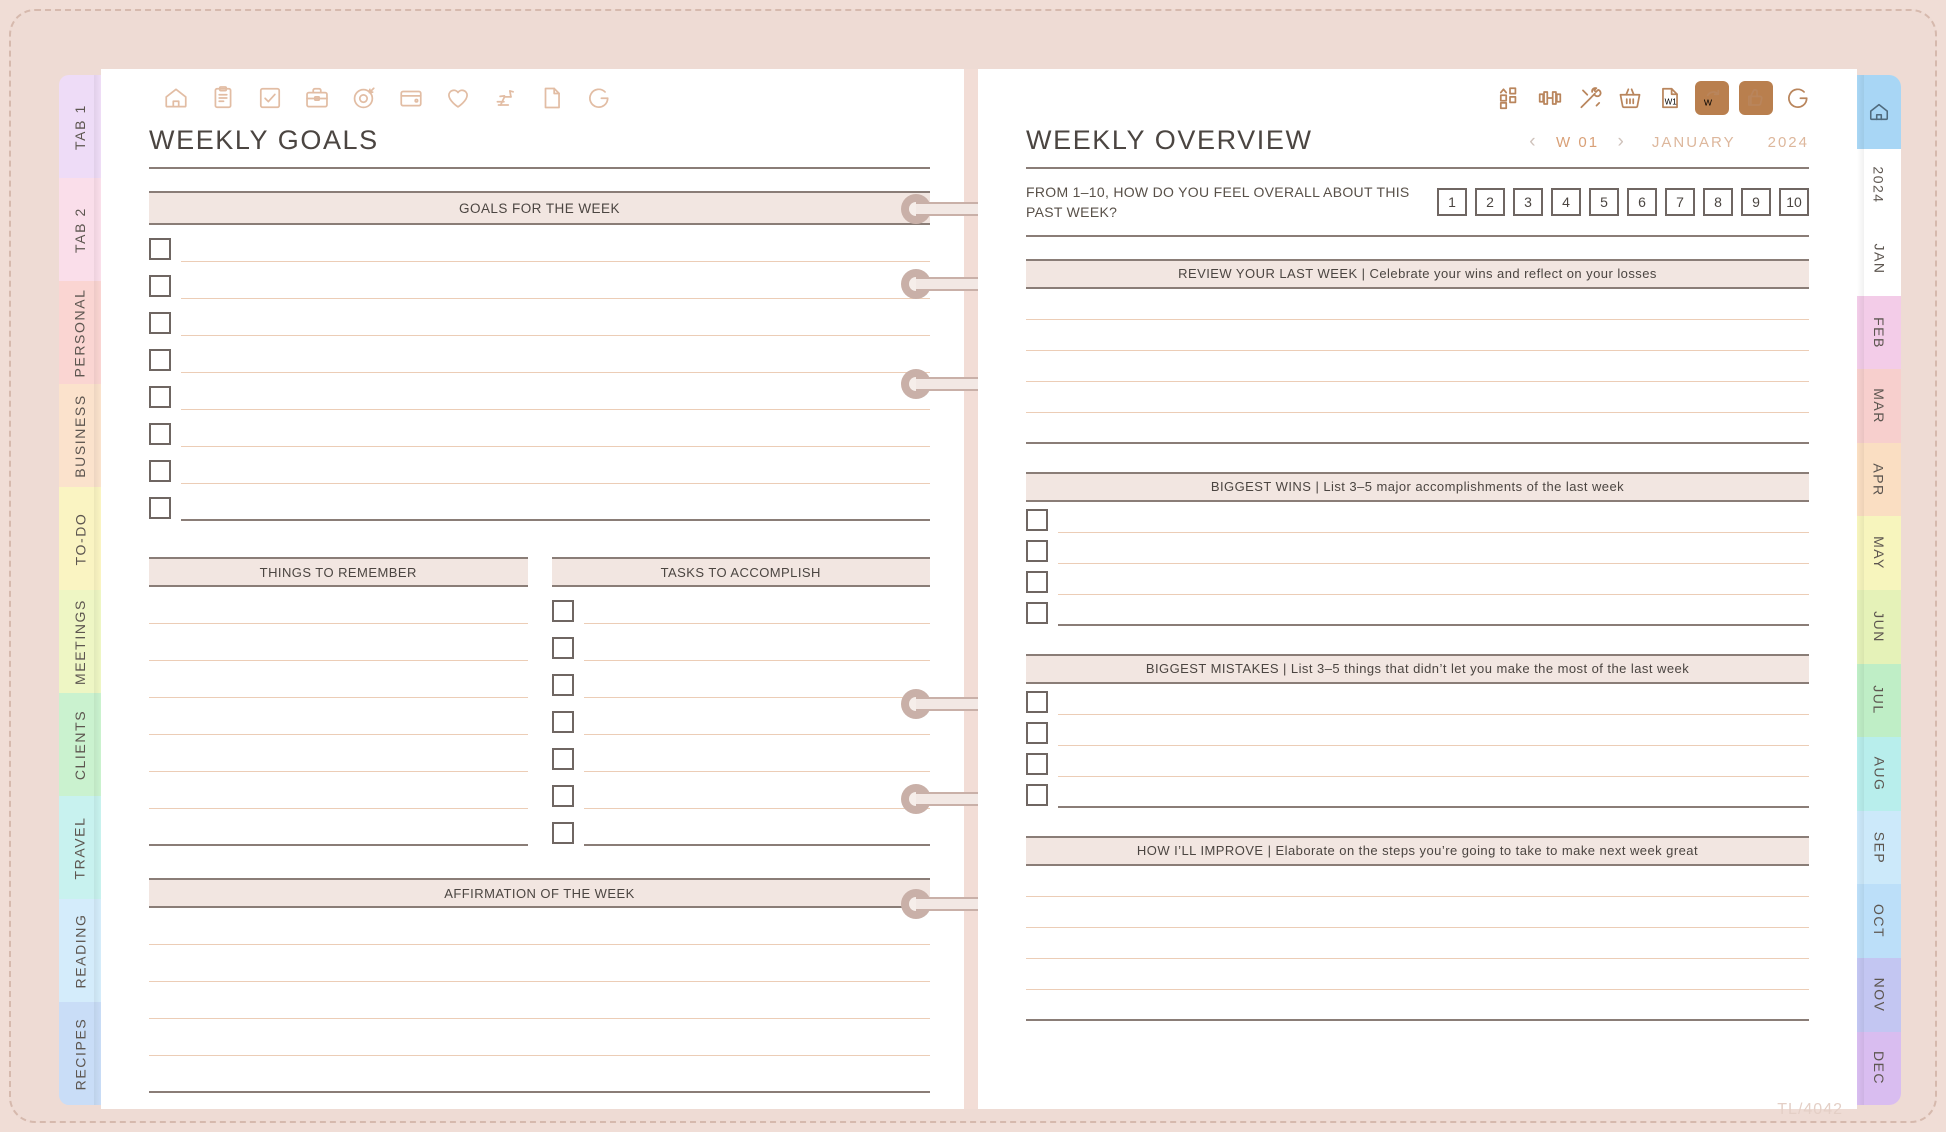 The height and width of the screenshot is (1132, 1946). I want to click on rating-option-6: 6, so click(1642, 202).